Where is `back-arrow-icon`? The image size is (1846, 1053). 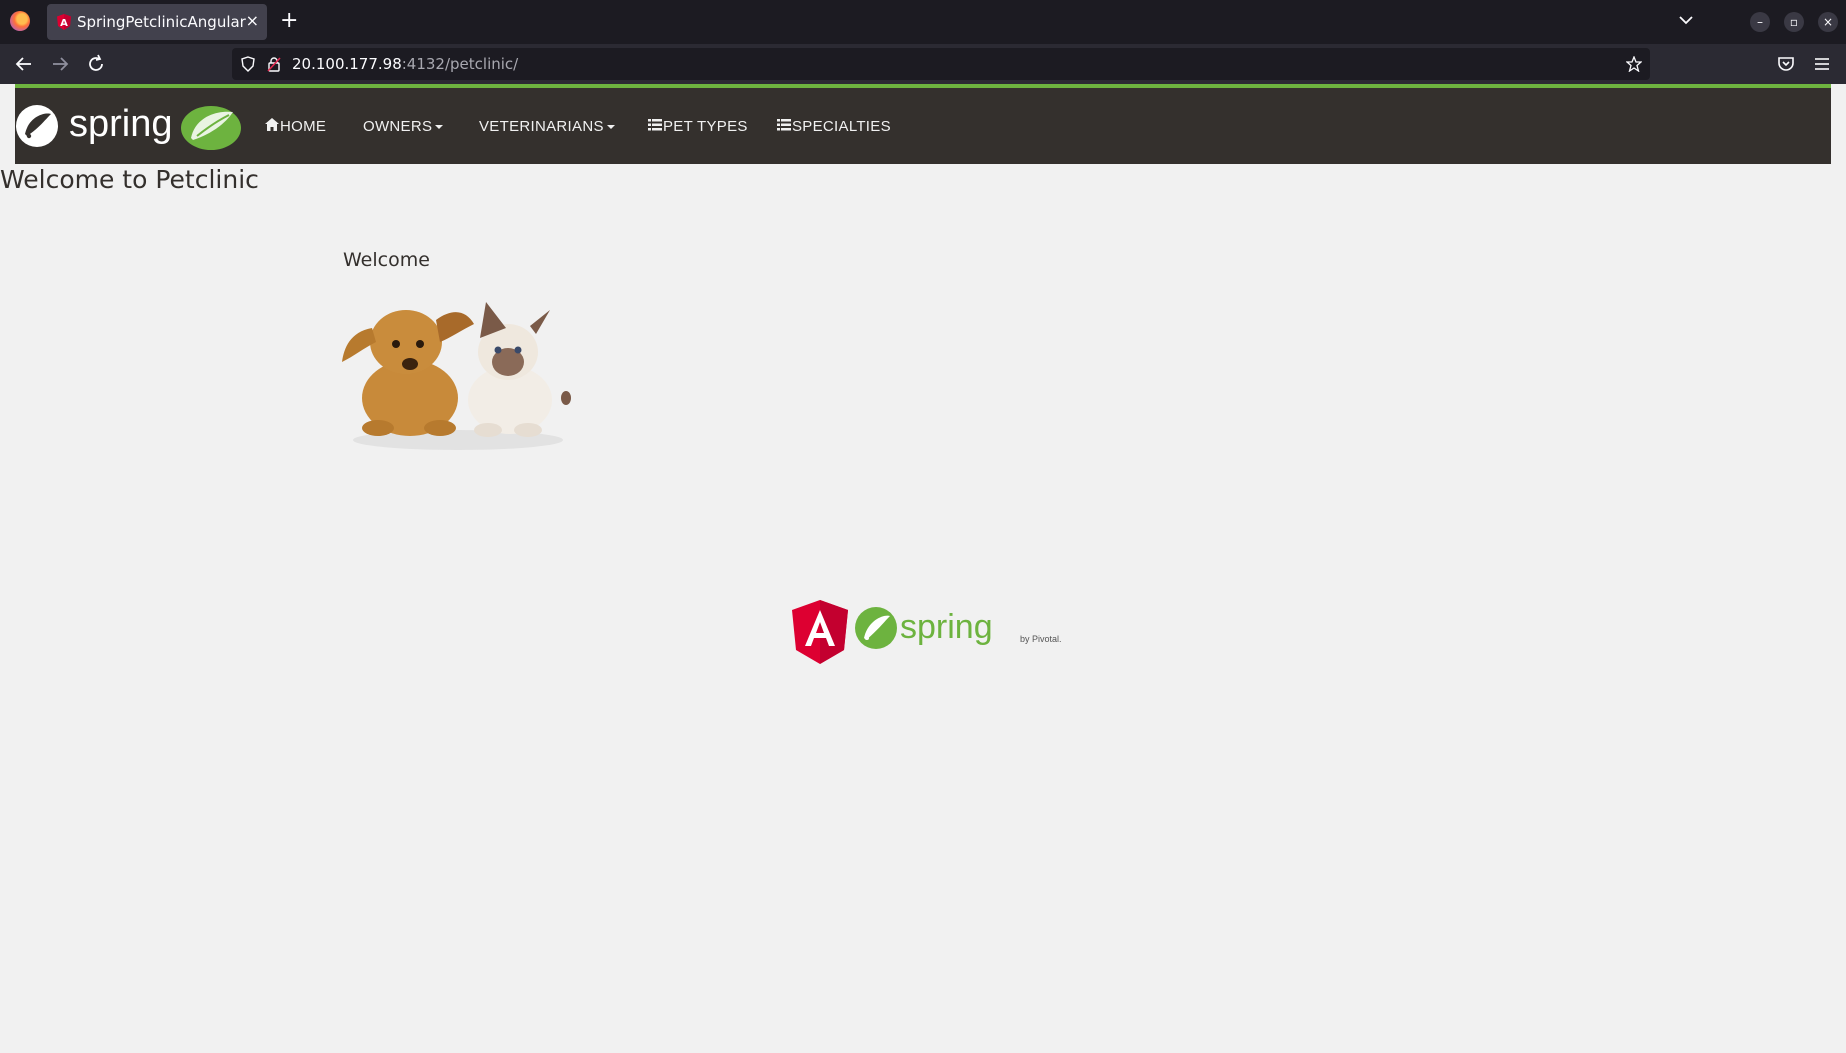
back-arrow-icon is located at coordinates (24, 64).